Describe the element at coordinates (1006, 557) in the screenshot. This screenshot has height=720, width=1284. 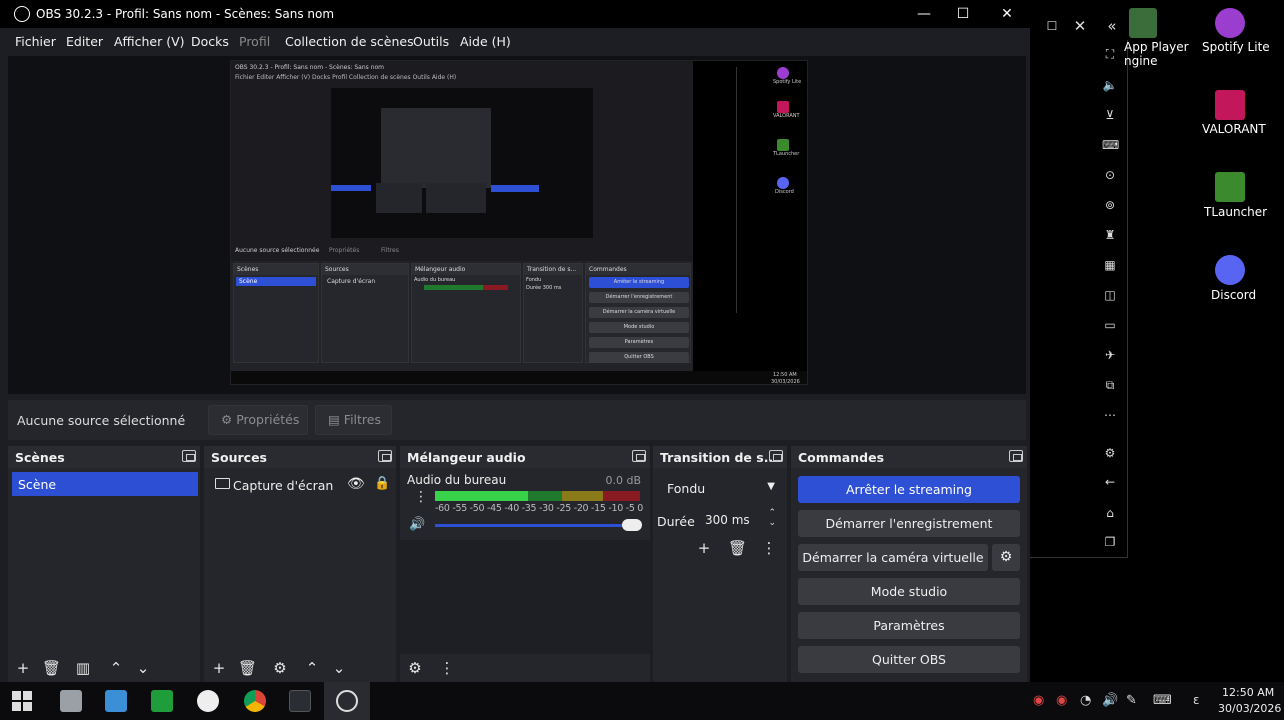
I see `virtual-camera-settings-gear-icon: ⚙` at that location.